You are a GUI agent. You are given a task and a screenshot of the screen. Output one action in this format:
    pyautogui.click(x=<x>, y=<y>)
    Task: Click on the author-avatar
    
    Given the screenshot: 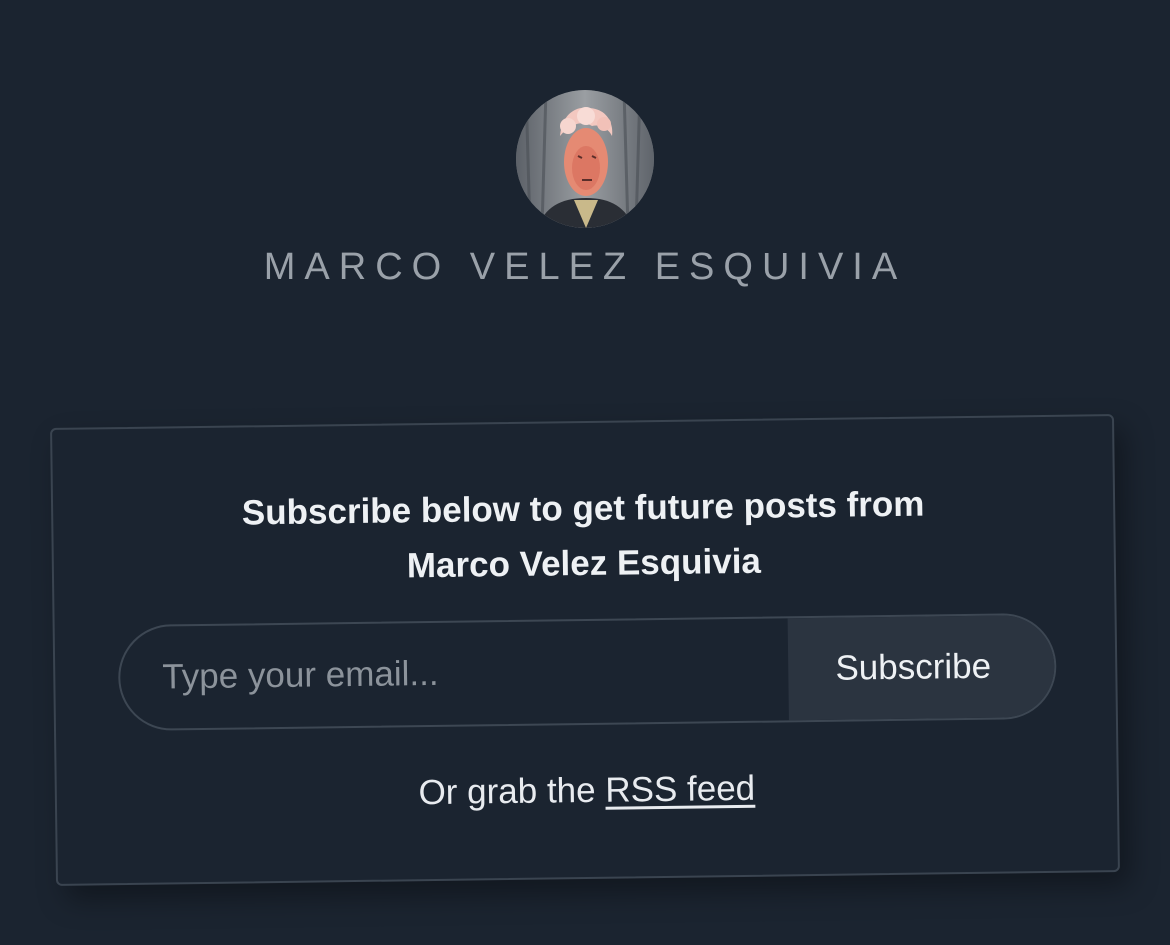 What is the action you would take?
    pyautogui.click(x=585, y=159)
    